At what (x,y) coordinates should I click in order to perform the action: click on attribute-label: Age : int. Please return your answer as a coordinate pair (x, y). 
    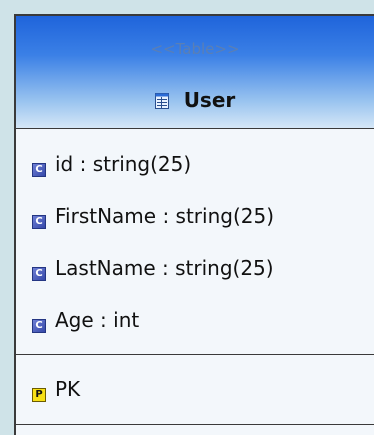
    Looking at the image, I should click on (97, 320).